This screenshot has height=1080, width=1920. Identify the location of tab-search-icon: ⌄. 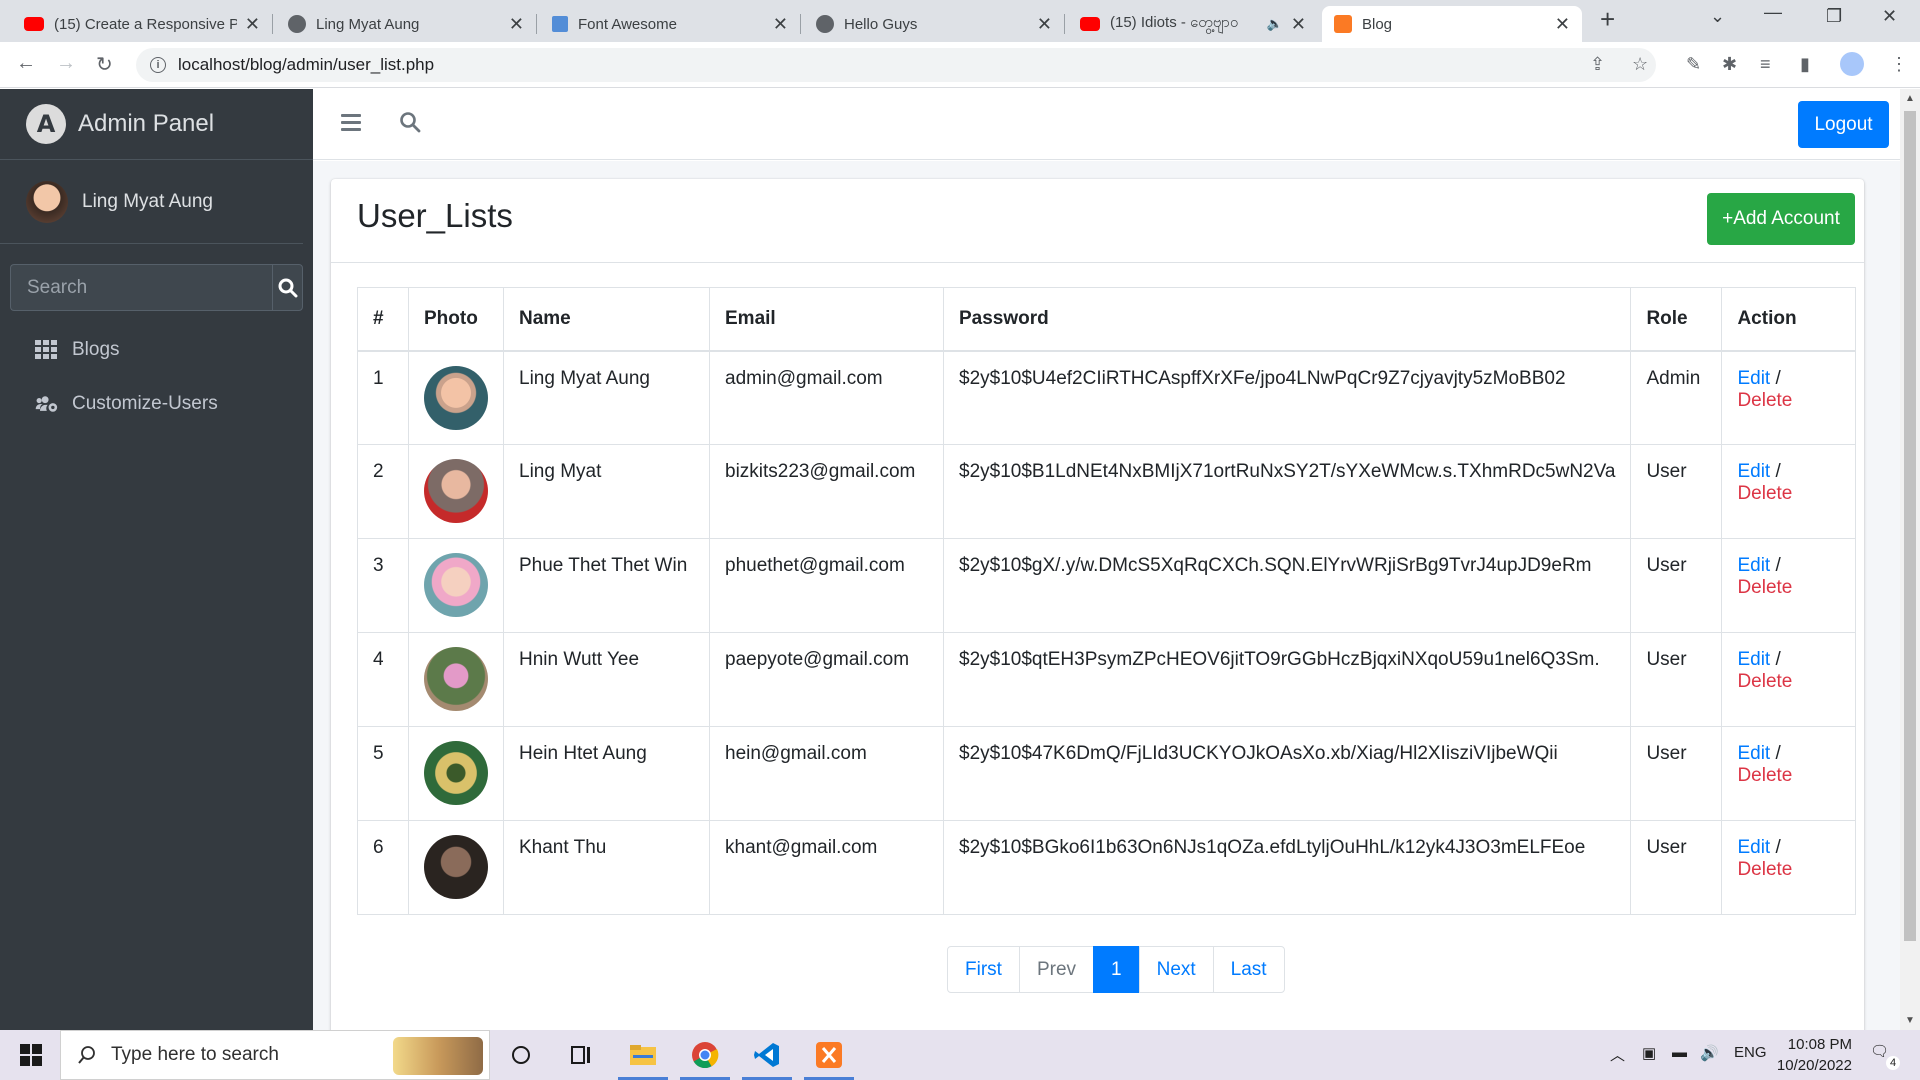
(1717, 16).